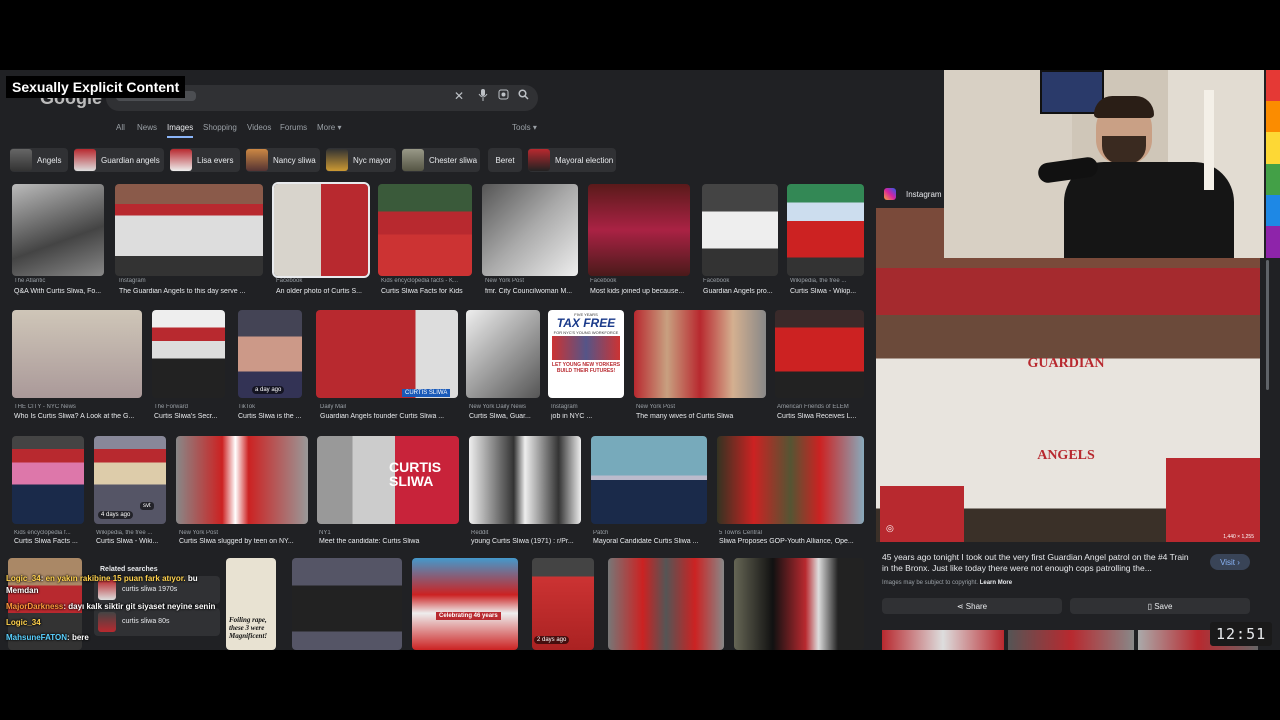  Describe the element at coordinates (283, 160) in the screenshot. I see `chip-nancy-sliwa: Nancy sliwa` at that location.